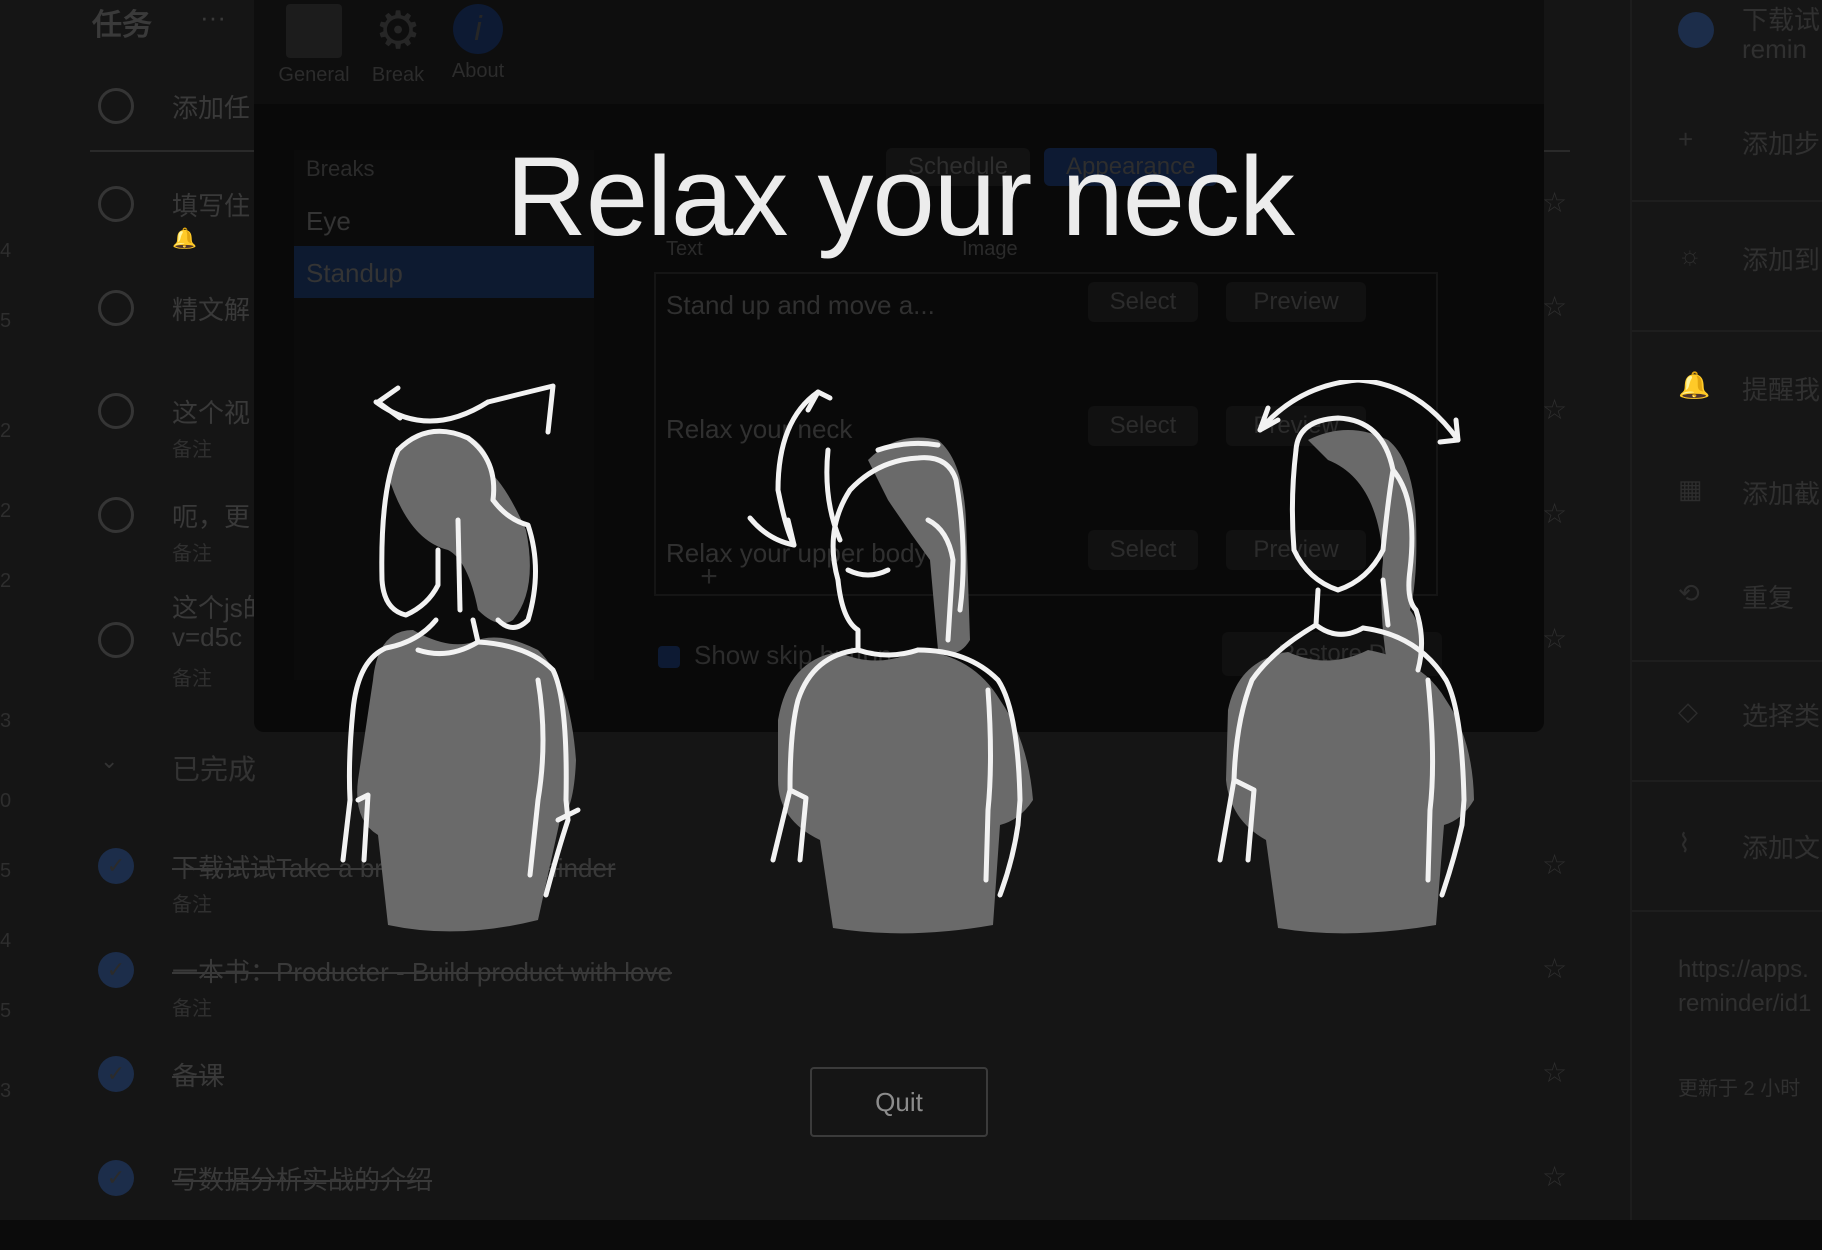 Image resolution: width=1822 pixels, height=1250 pixels. What do you see at coordinates (899, 1102) in the screenshot?
I see `quit-button: Quit` at bounding box center [899, 1102].